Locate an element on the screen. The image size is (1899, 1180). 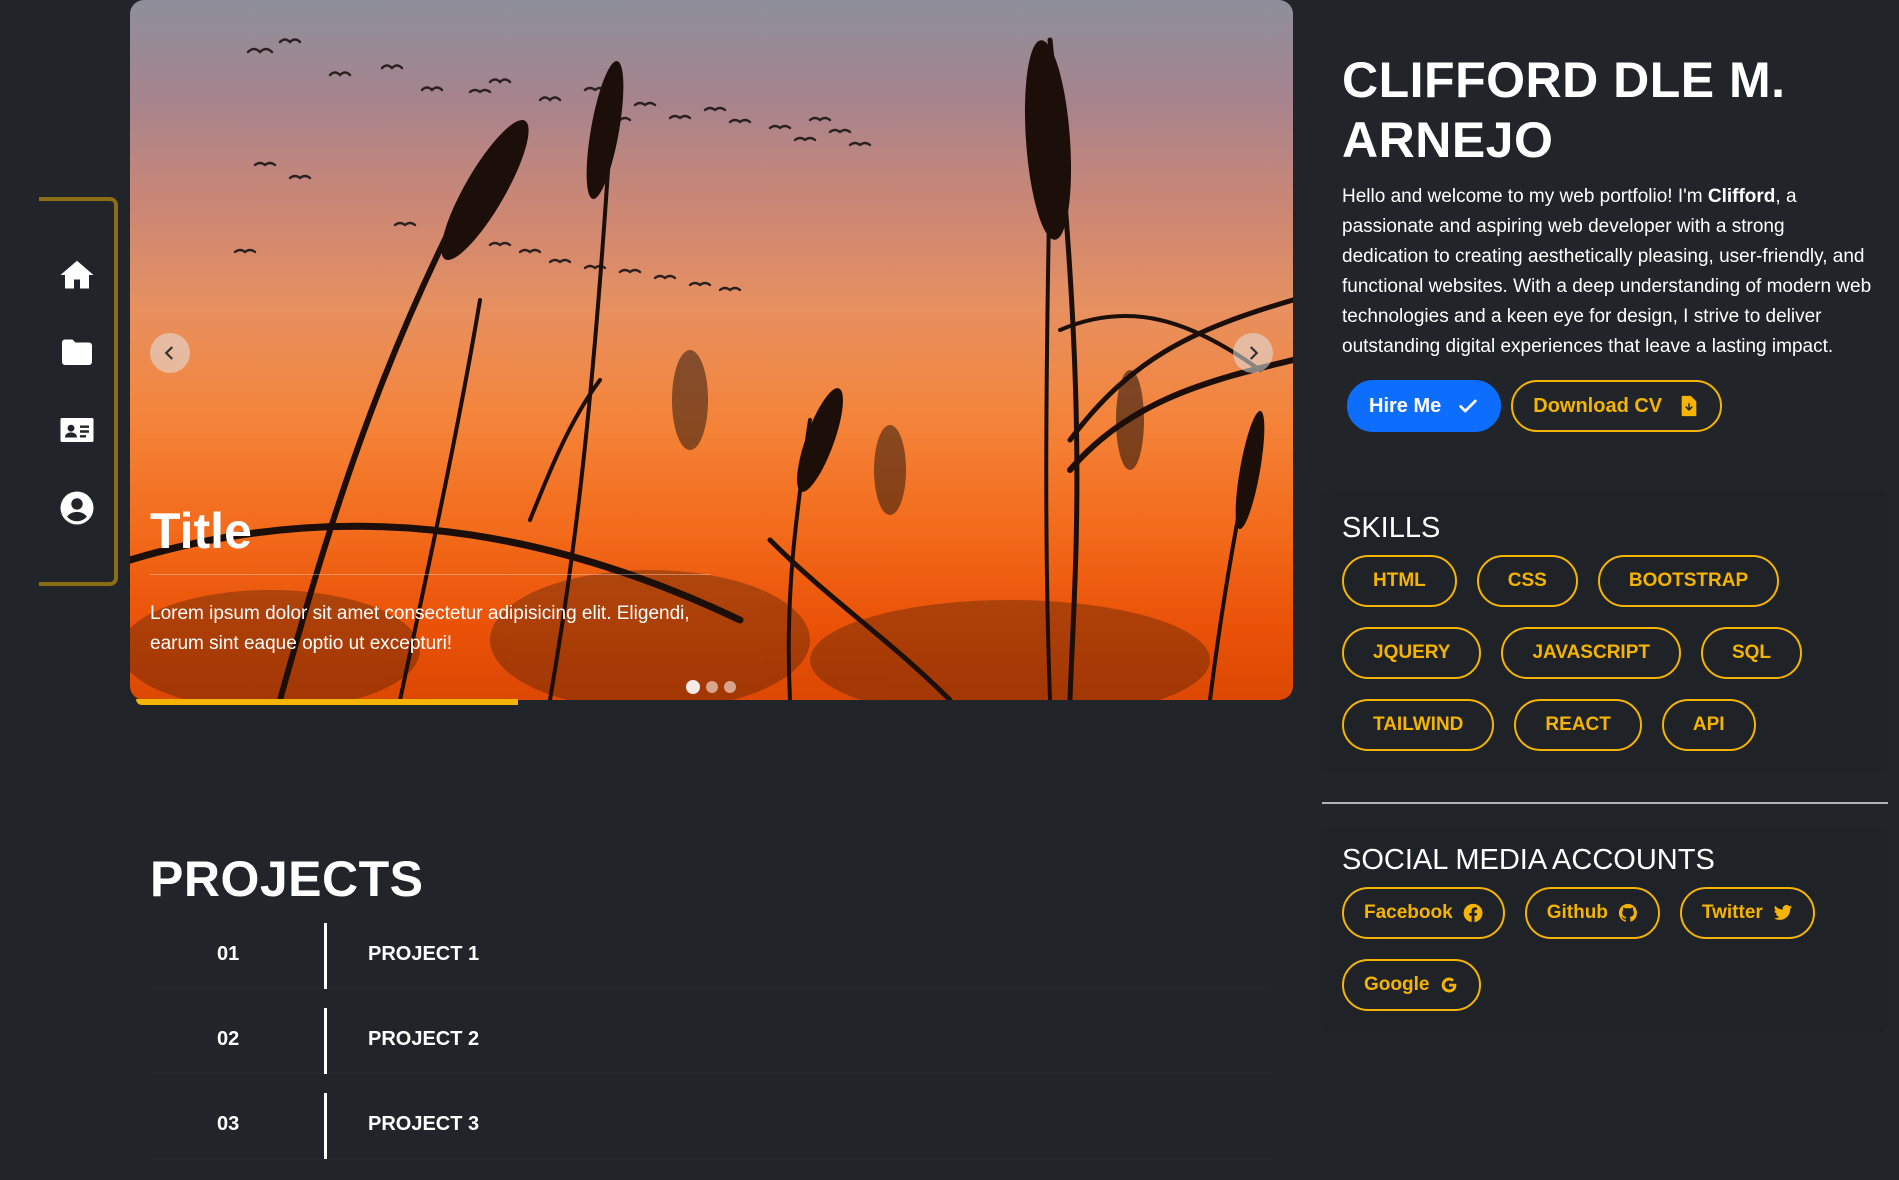
nav-profile-button is located at coordinates (77, 508).